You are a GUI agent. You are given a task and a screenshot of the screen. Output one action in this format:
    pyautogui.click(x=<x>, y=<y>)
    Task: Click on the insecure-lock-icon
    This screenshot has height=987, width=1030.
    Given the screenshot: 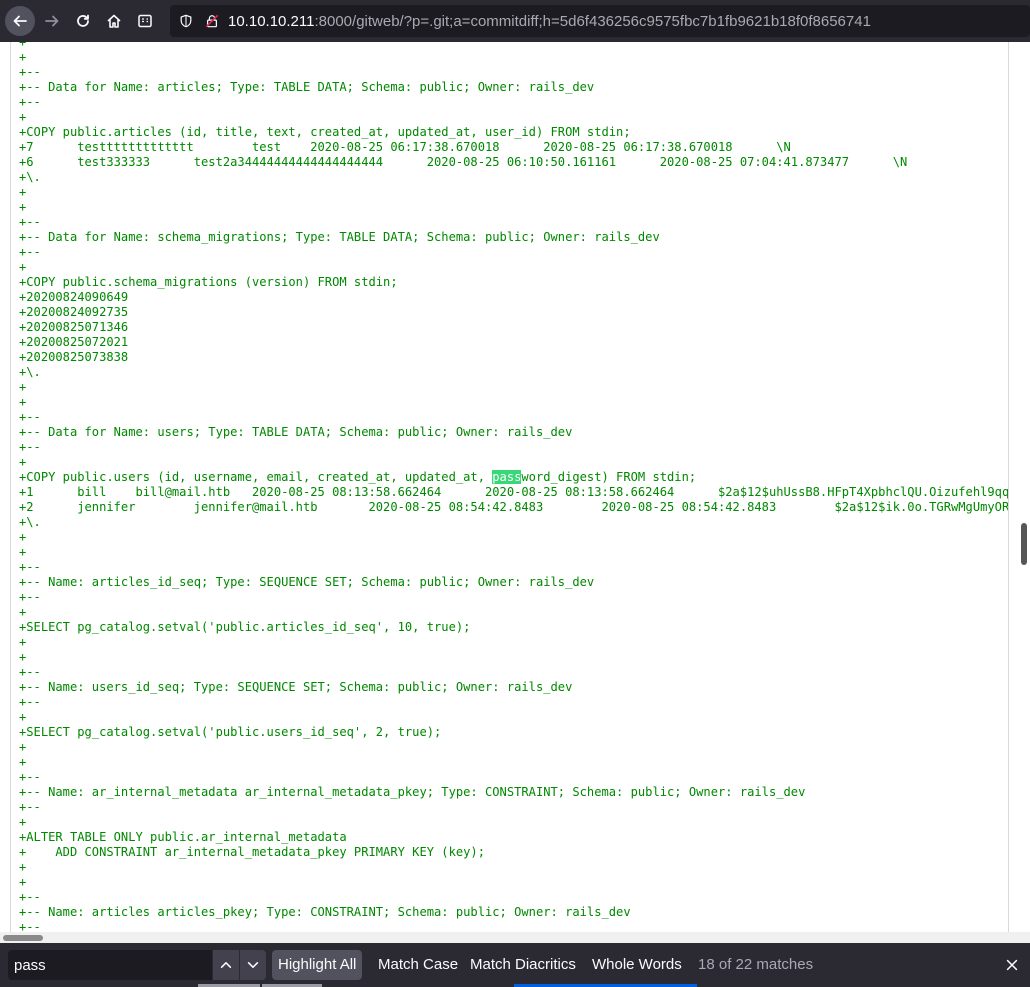 What is the action you would take?
    pyautogui.click(x=212, y=21)
    